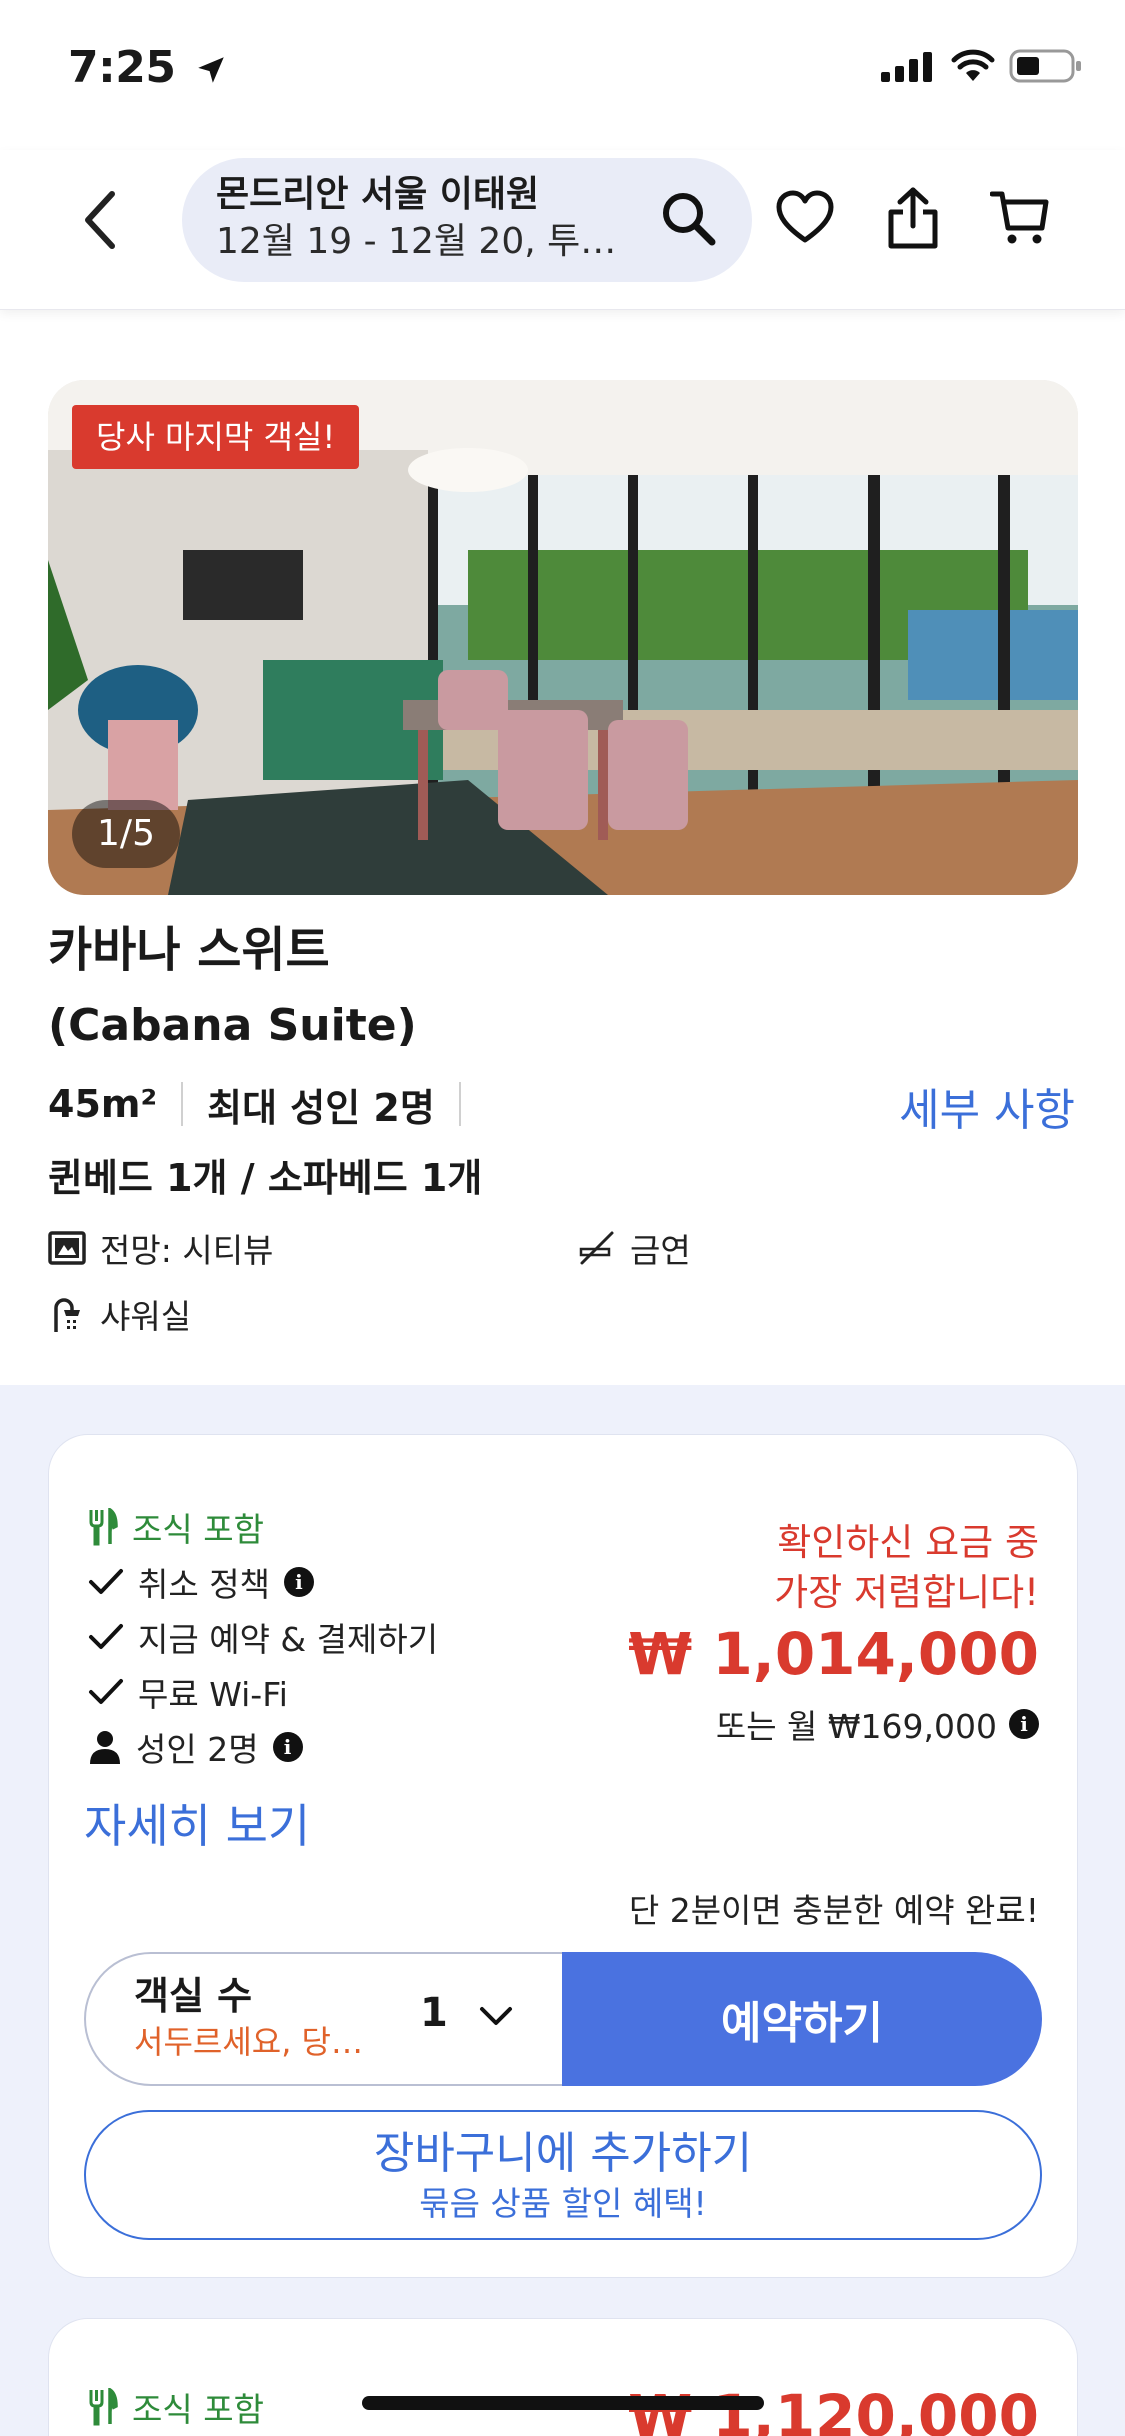 This screenshot has width=1125, height=2436. What do you see at coordinates (1019, 220) in the screenshot?
I see `cart-icon` at bounding box center [1019, 220].